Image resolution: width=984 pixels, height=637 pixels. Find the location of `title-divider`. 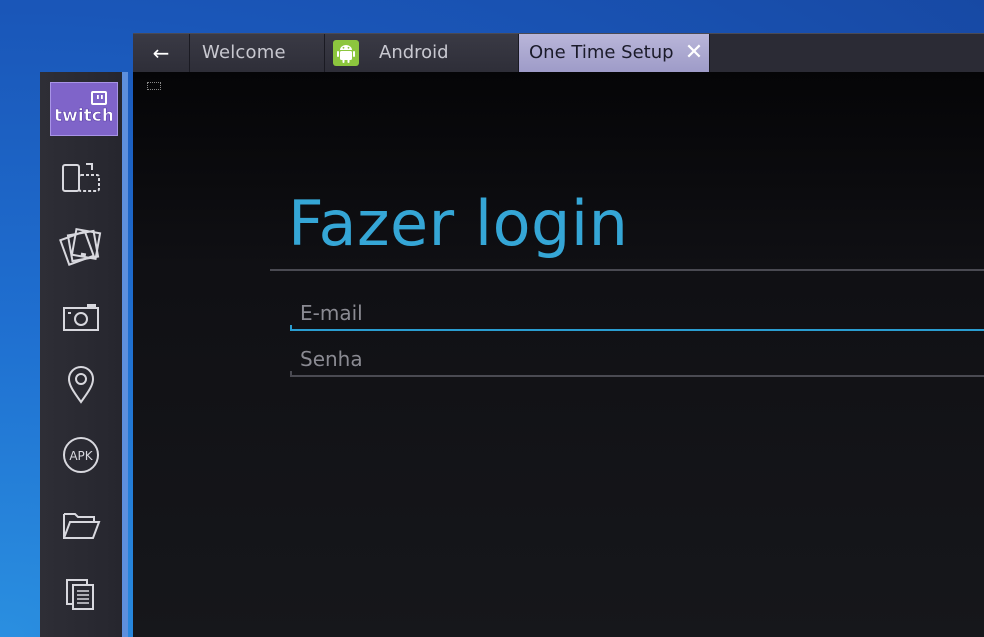

title-divider is located at coordinates (627, 270).